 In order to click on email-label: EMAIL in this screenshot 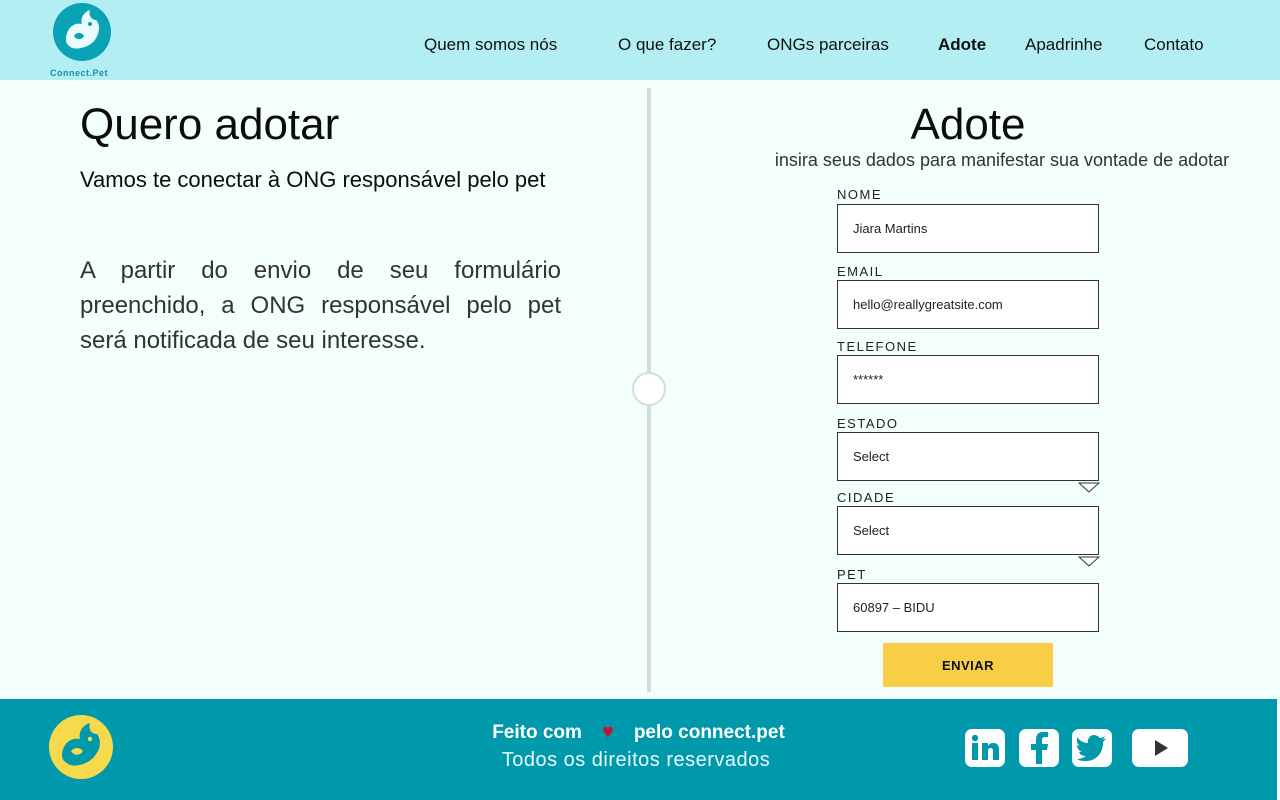, I will do `click(860, 271)`.